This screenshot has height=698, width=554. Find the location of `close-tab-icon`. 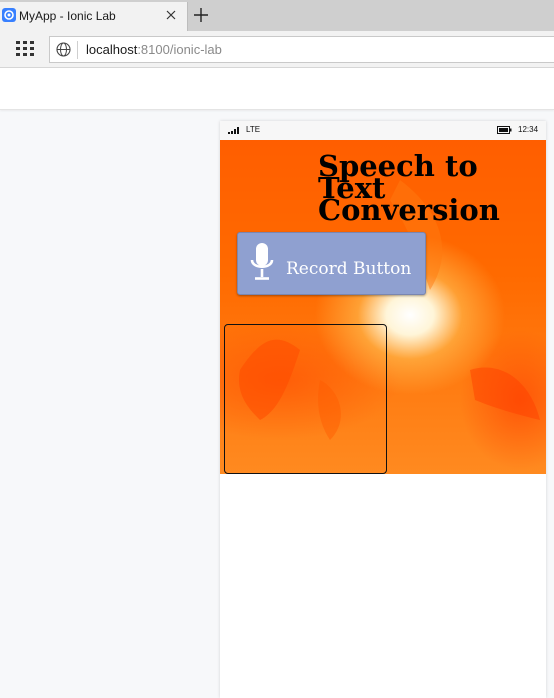

close-tab-icon is located at coordinates (171, 15).